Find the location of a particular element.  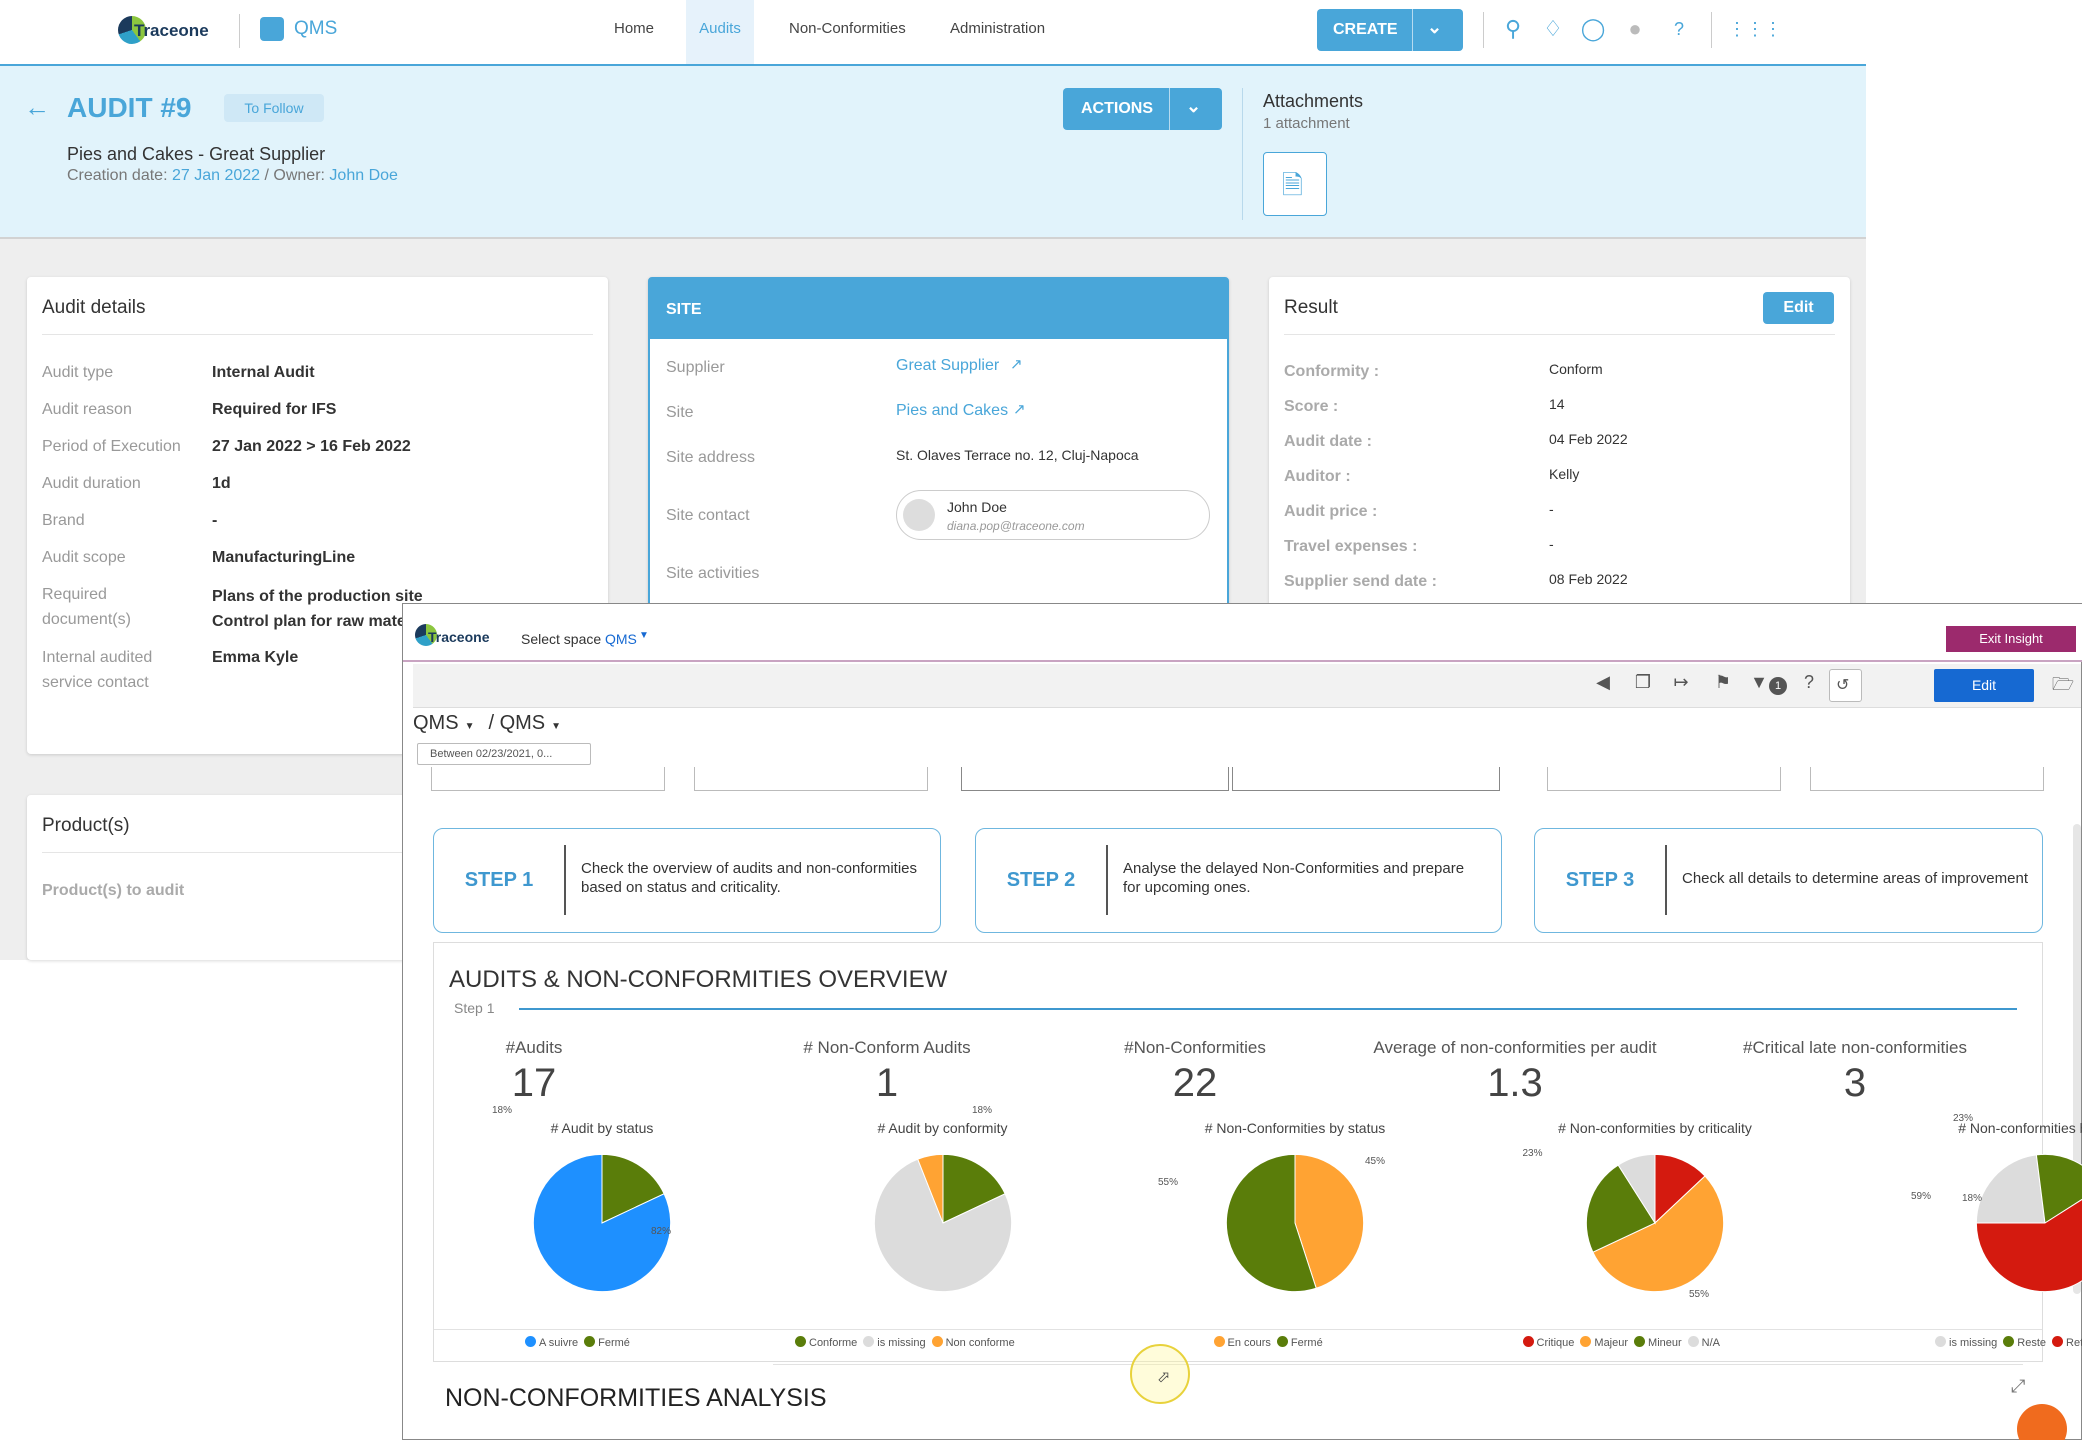

step-number: STEP 3 is located at coordinates (1600, 880).